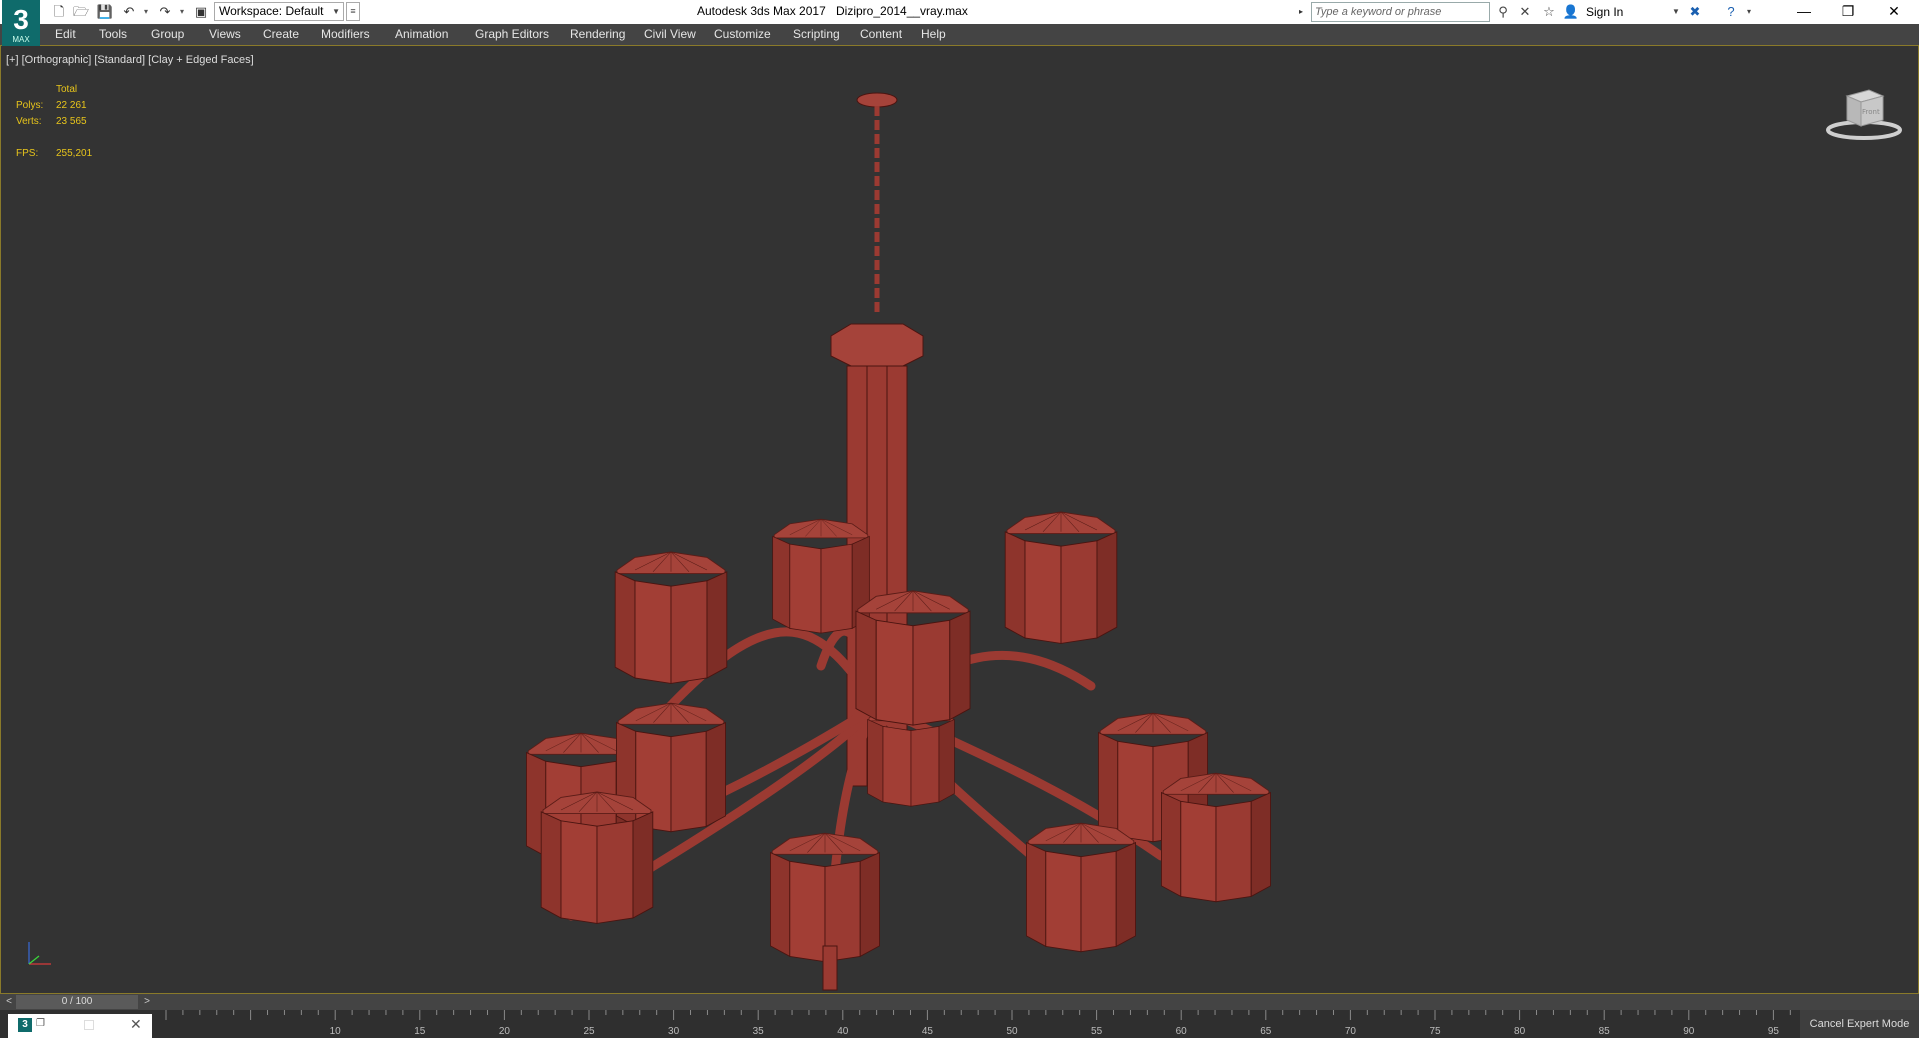  What do you see at coordinates (165, 12) in the screenshot?
I see `redo-icon: ↷` at bounding box center [165, 12].